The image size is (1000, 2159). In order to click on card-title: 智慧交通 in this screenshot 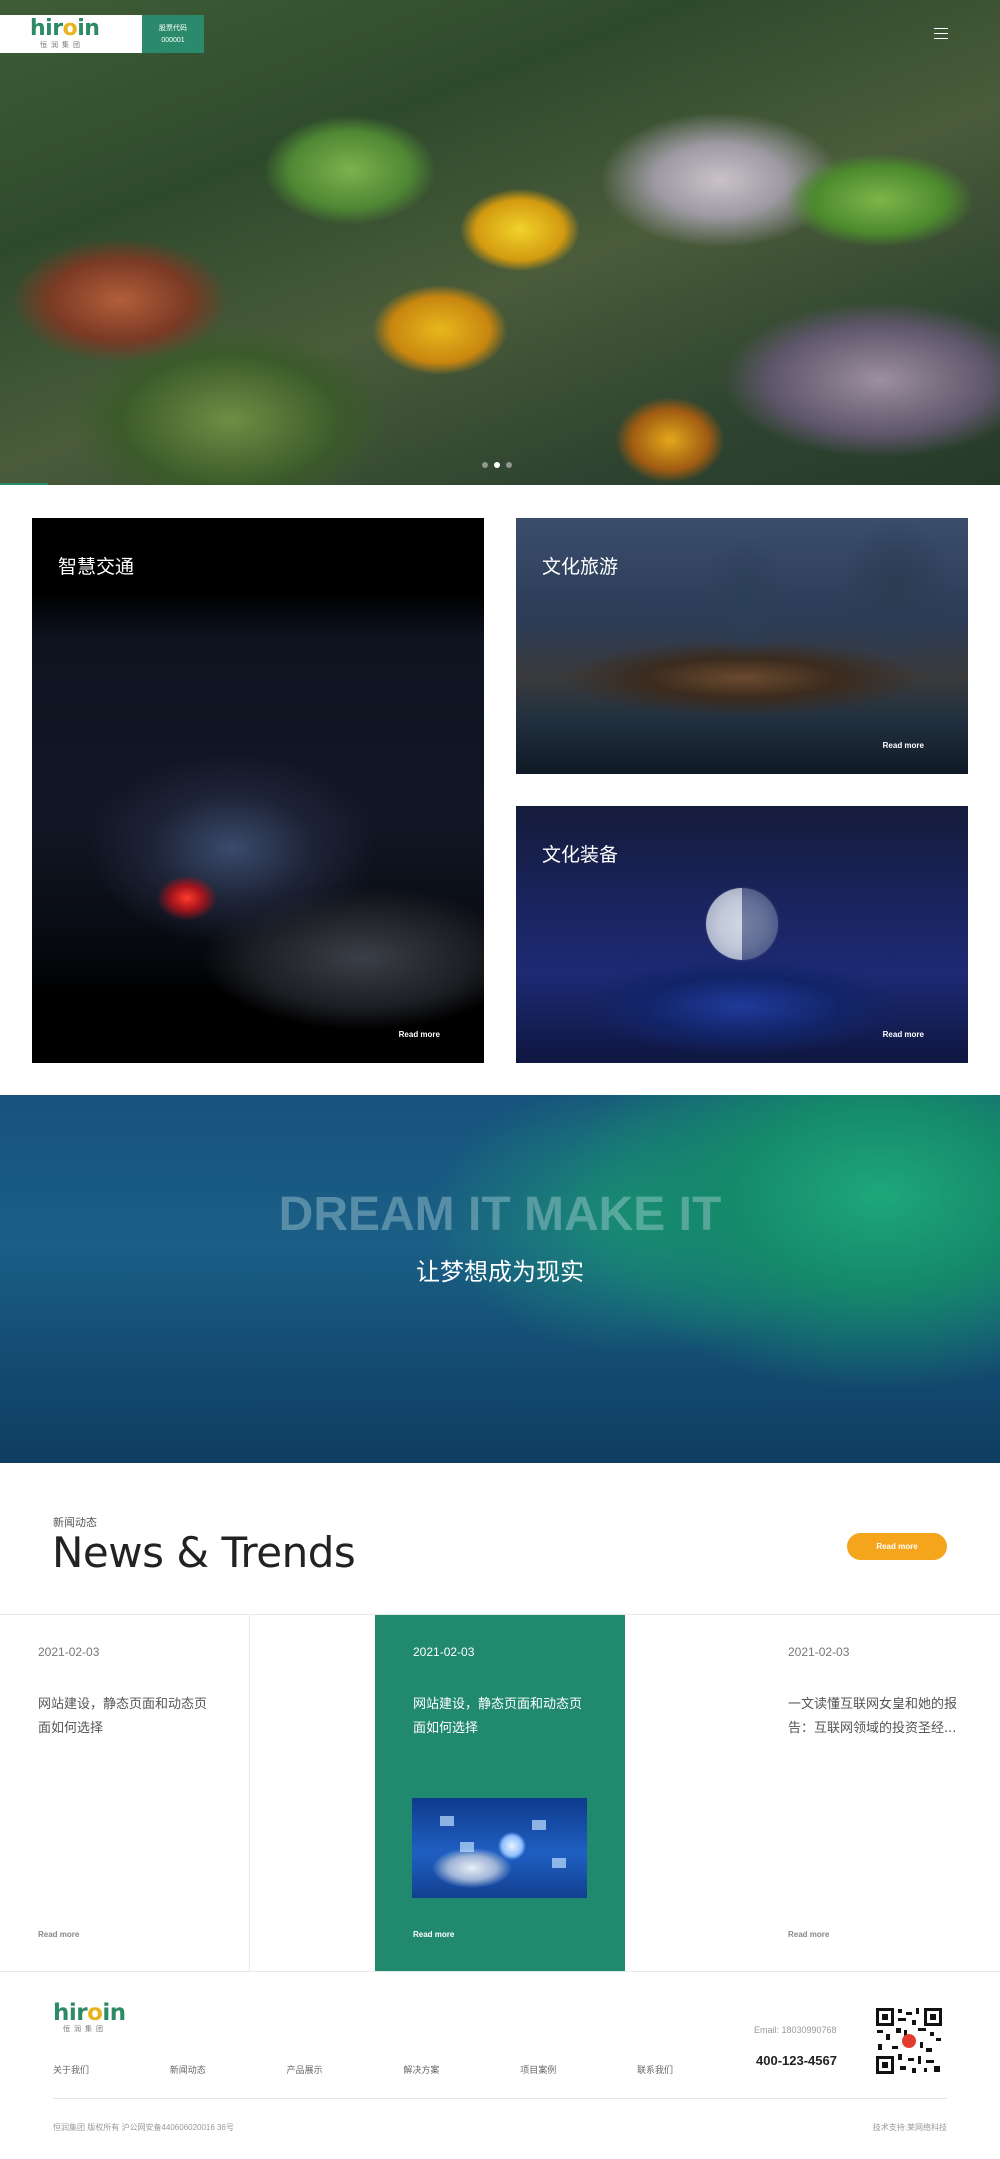, I will do `click(96, 567)`.